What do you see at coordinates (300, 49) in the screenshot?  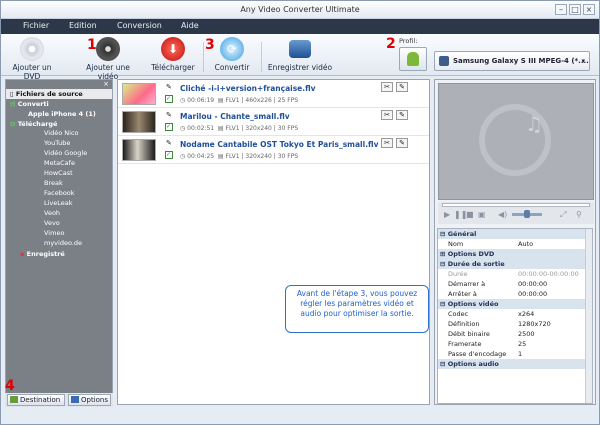 I see `camera-icon` at bounding box center [300, 49].